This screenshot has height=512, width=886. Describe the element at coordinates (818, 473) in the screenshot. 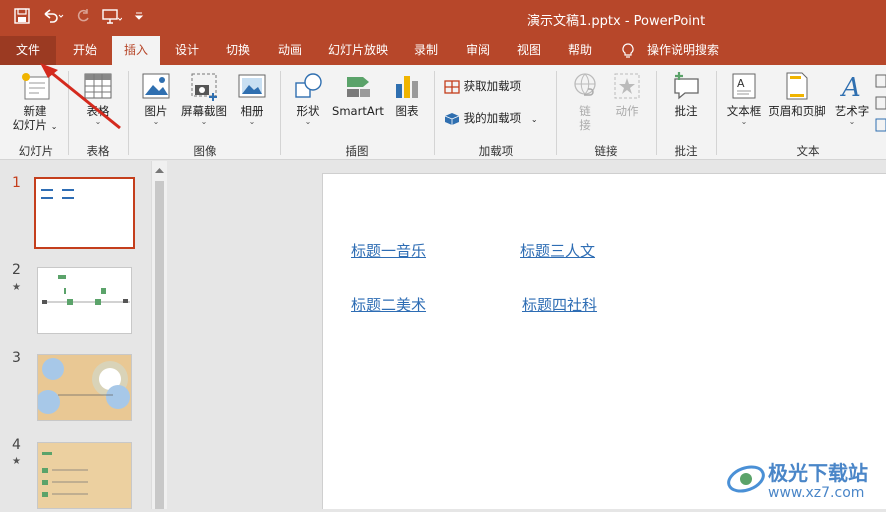

I see `watermark-text: 极光下载站` at that location.